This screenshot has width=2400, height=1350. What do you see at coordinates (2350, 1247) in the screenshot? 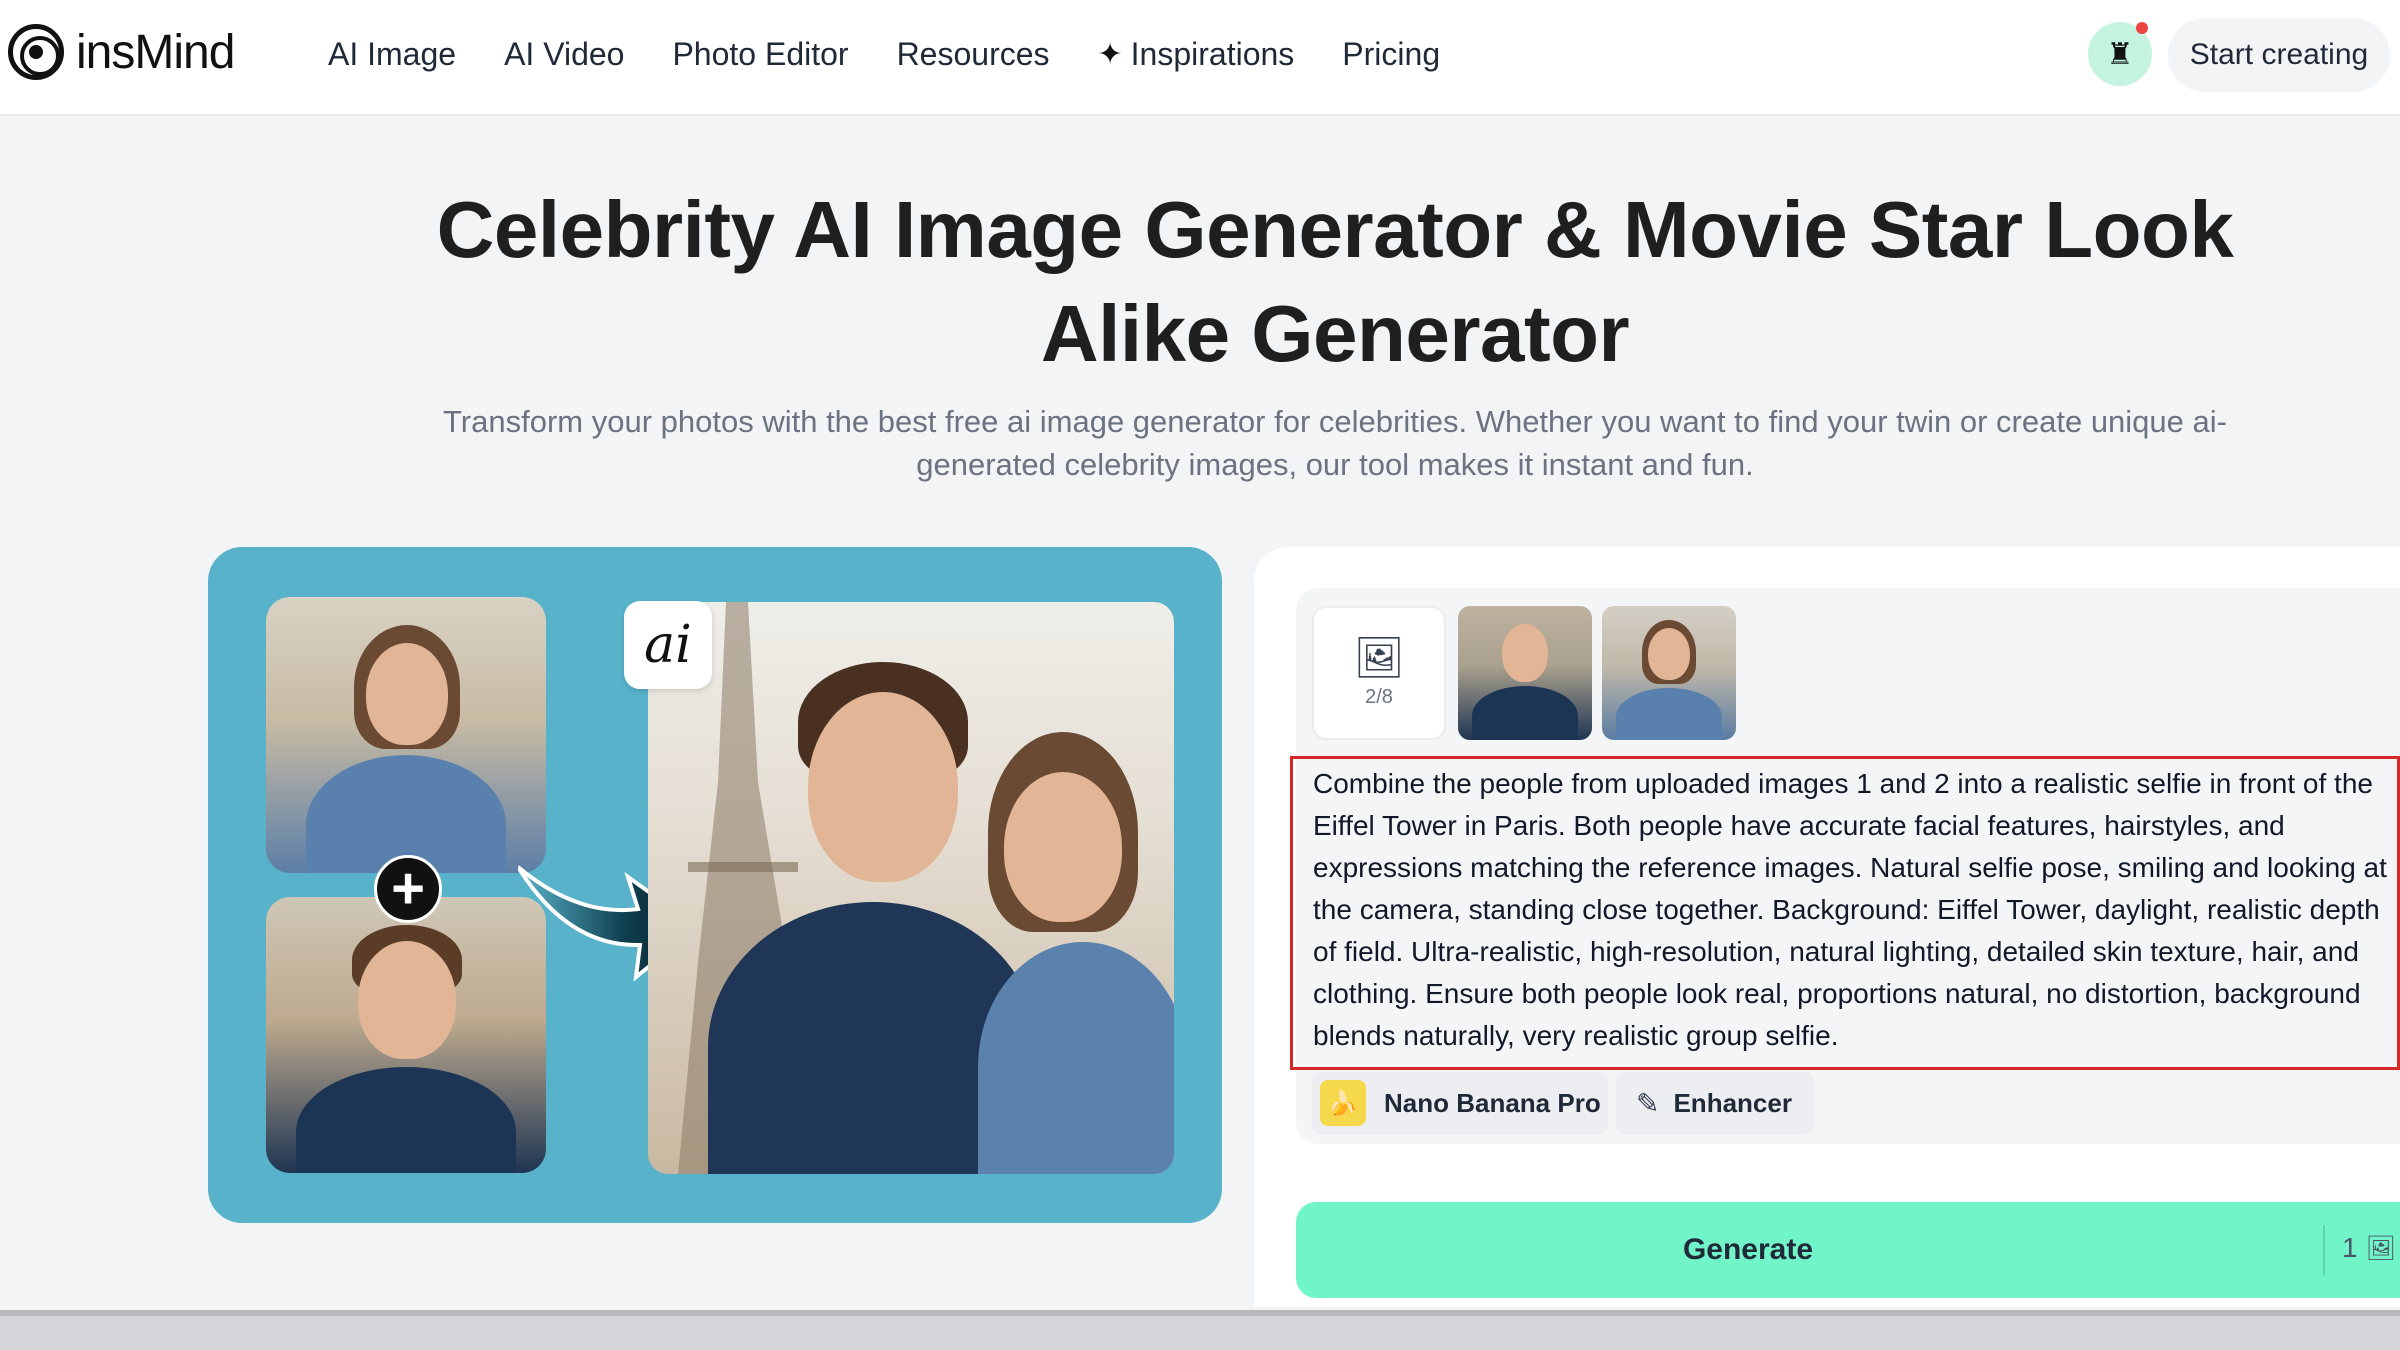
I see `credit-count: 1` at bounding box center [2350, 1247].